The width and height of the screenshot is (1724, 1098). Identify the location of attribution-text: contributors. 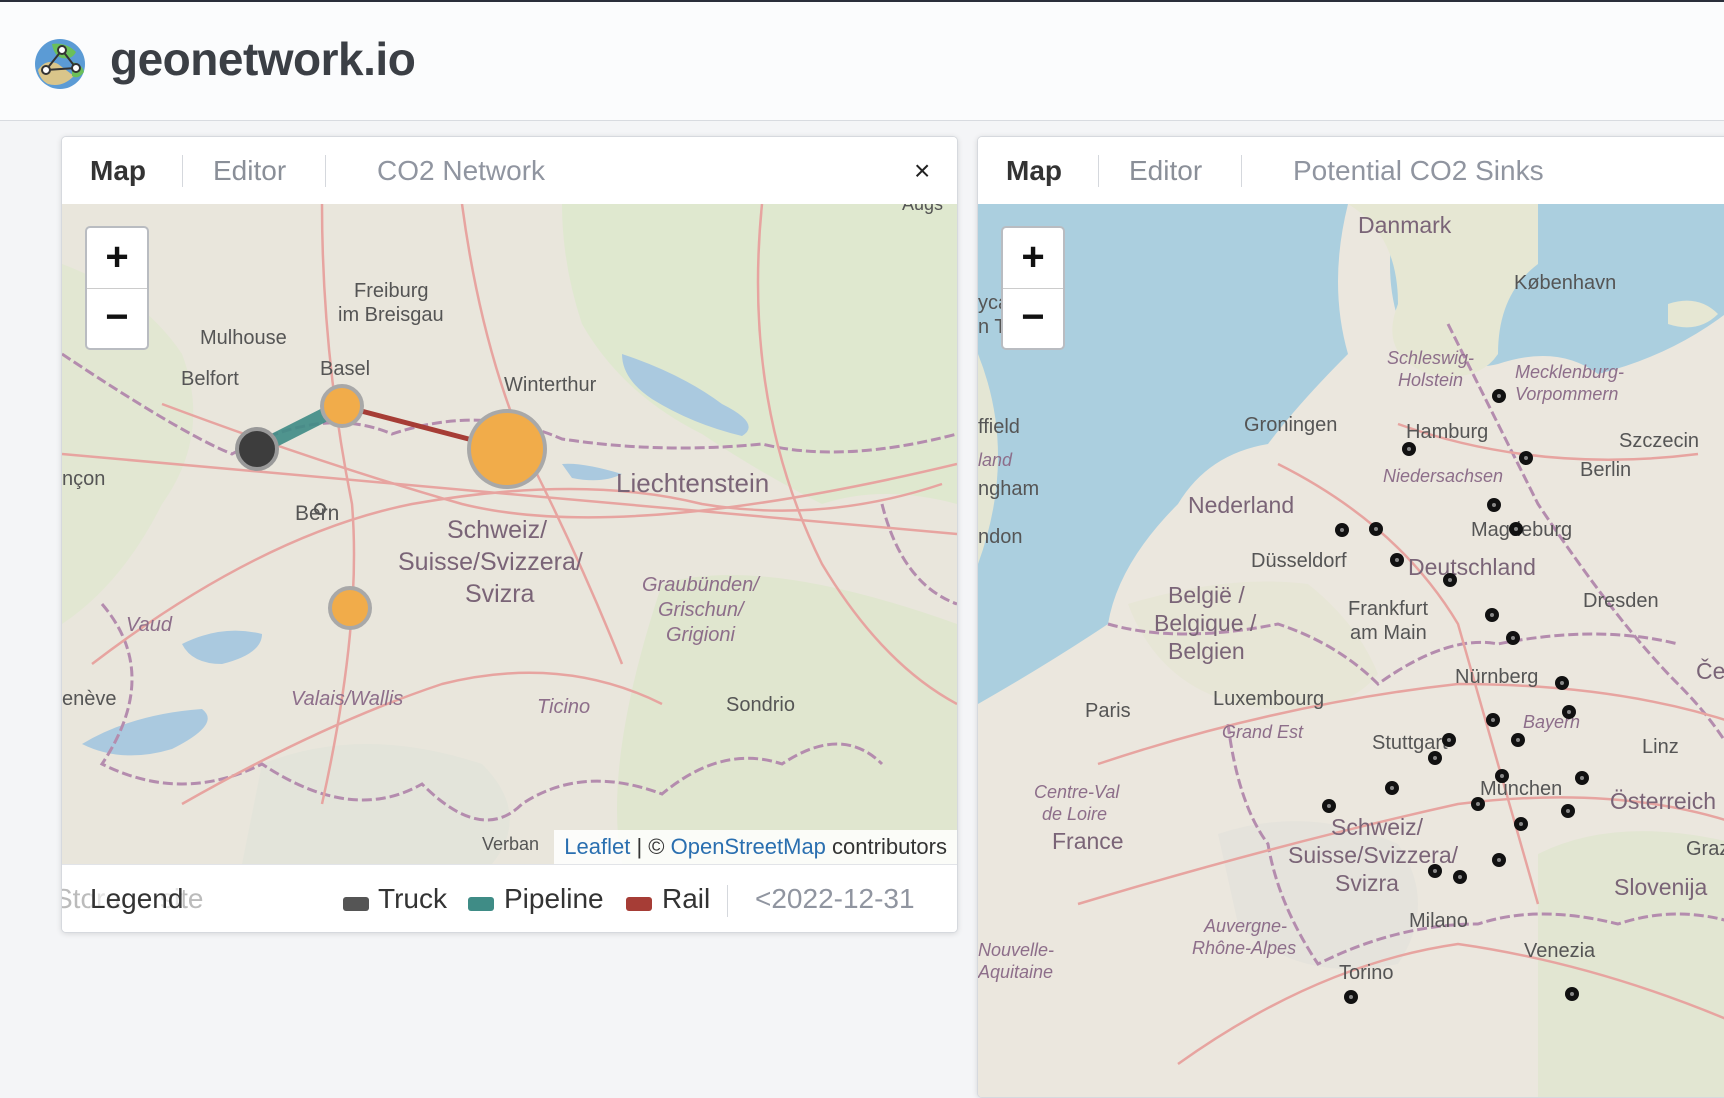
(889, 846).